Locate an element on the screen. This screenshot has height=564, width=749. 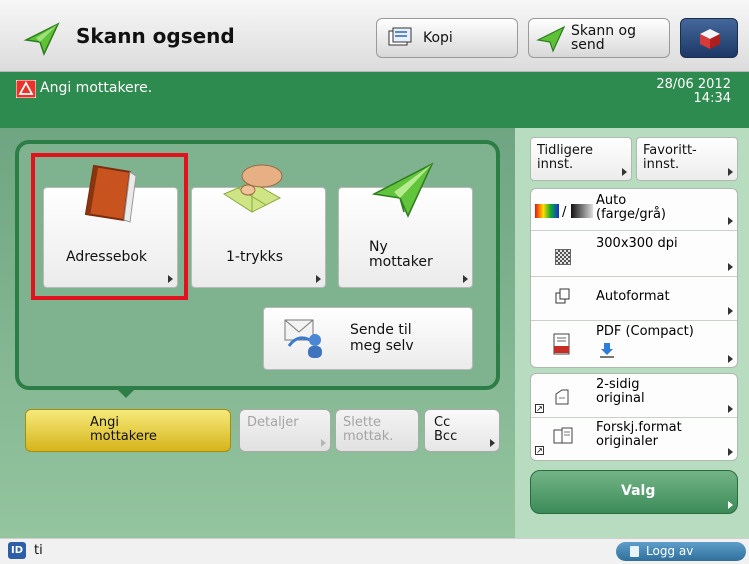
app-title: Skann ogsend is located at coordinates (155, 36).